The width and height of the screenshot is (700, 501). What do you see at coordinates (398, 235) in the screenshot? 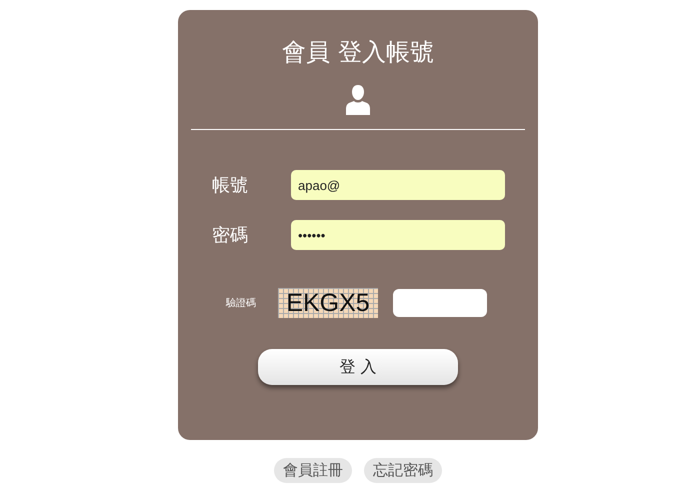
I see `password-field: ••••••` at bounding box center [398, 235].